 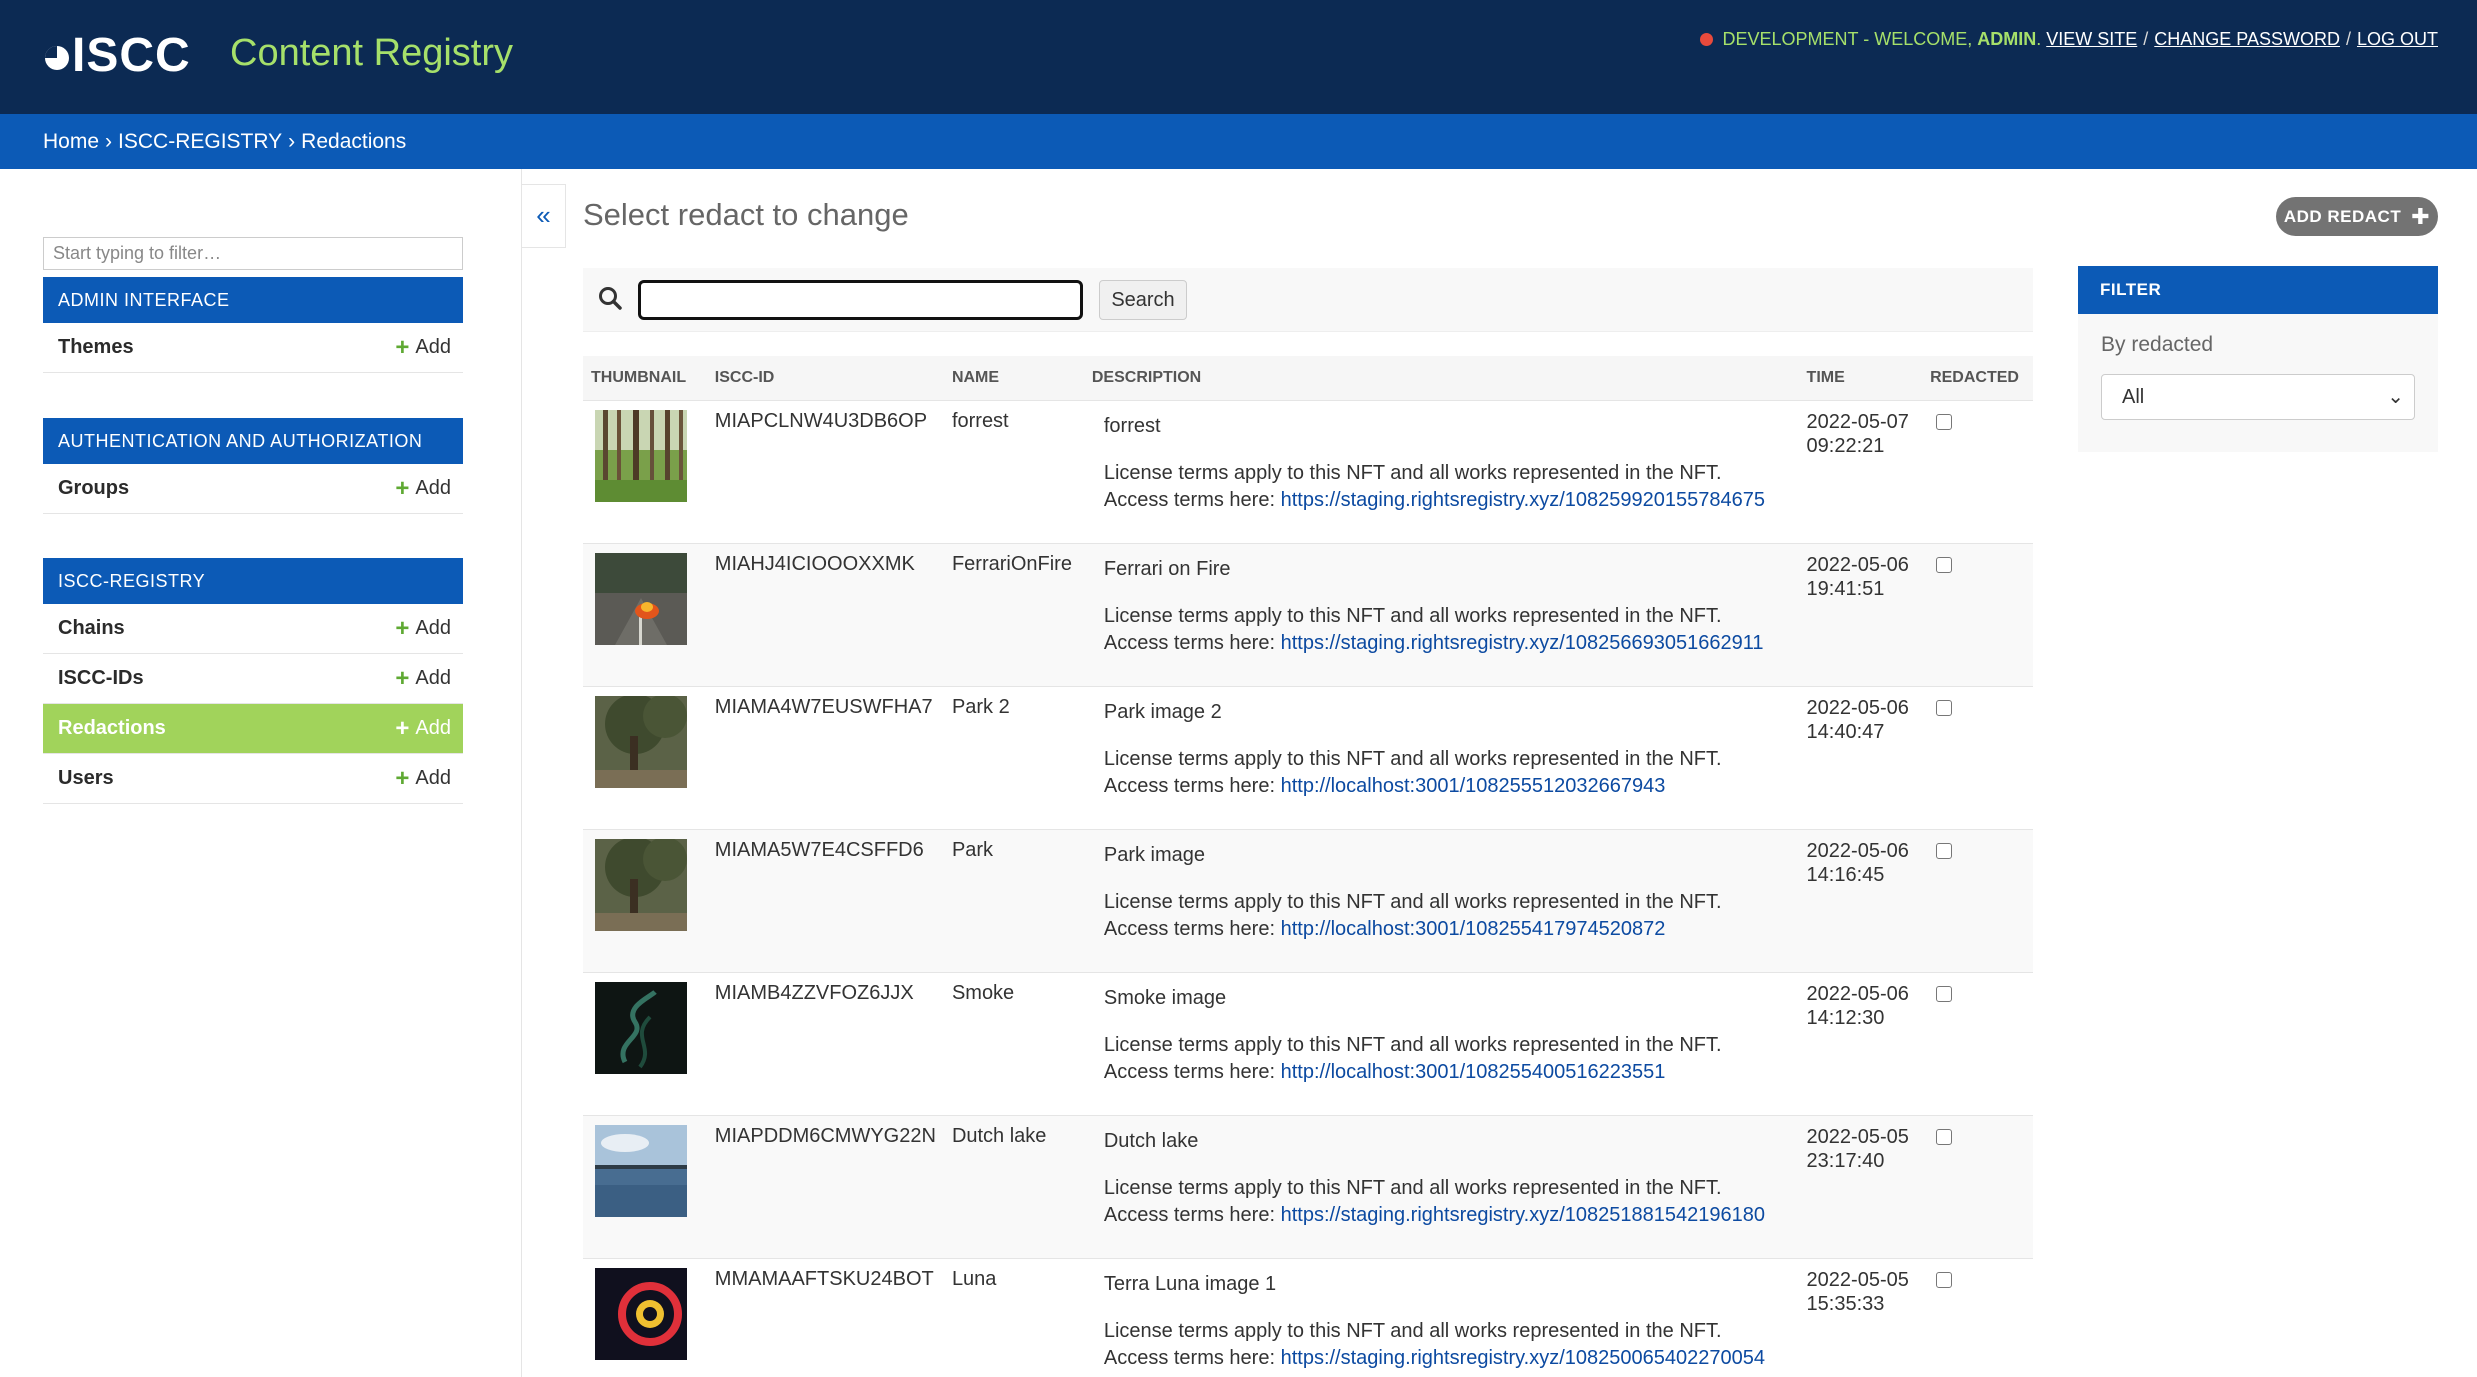 I want to click on sidebar-item-themes: Themes + Add, so click(x=253, y=348).